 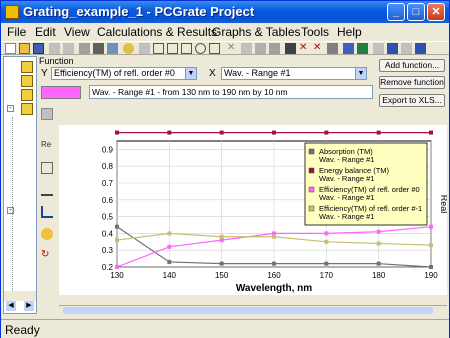 I want to click on zoom-icon, so click(x=200, y=48).